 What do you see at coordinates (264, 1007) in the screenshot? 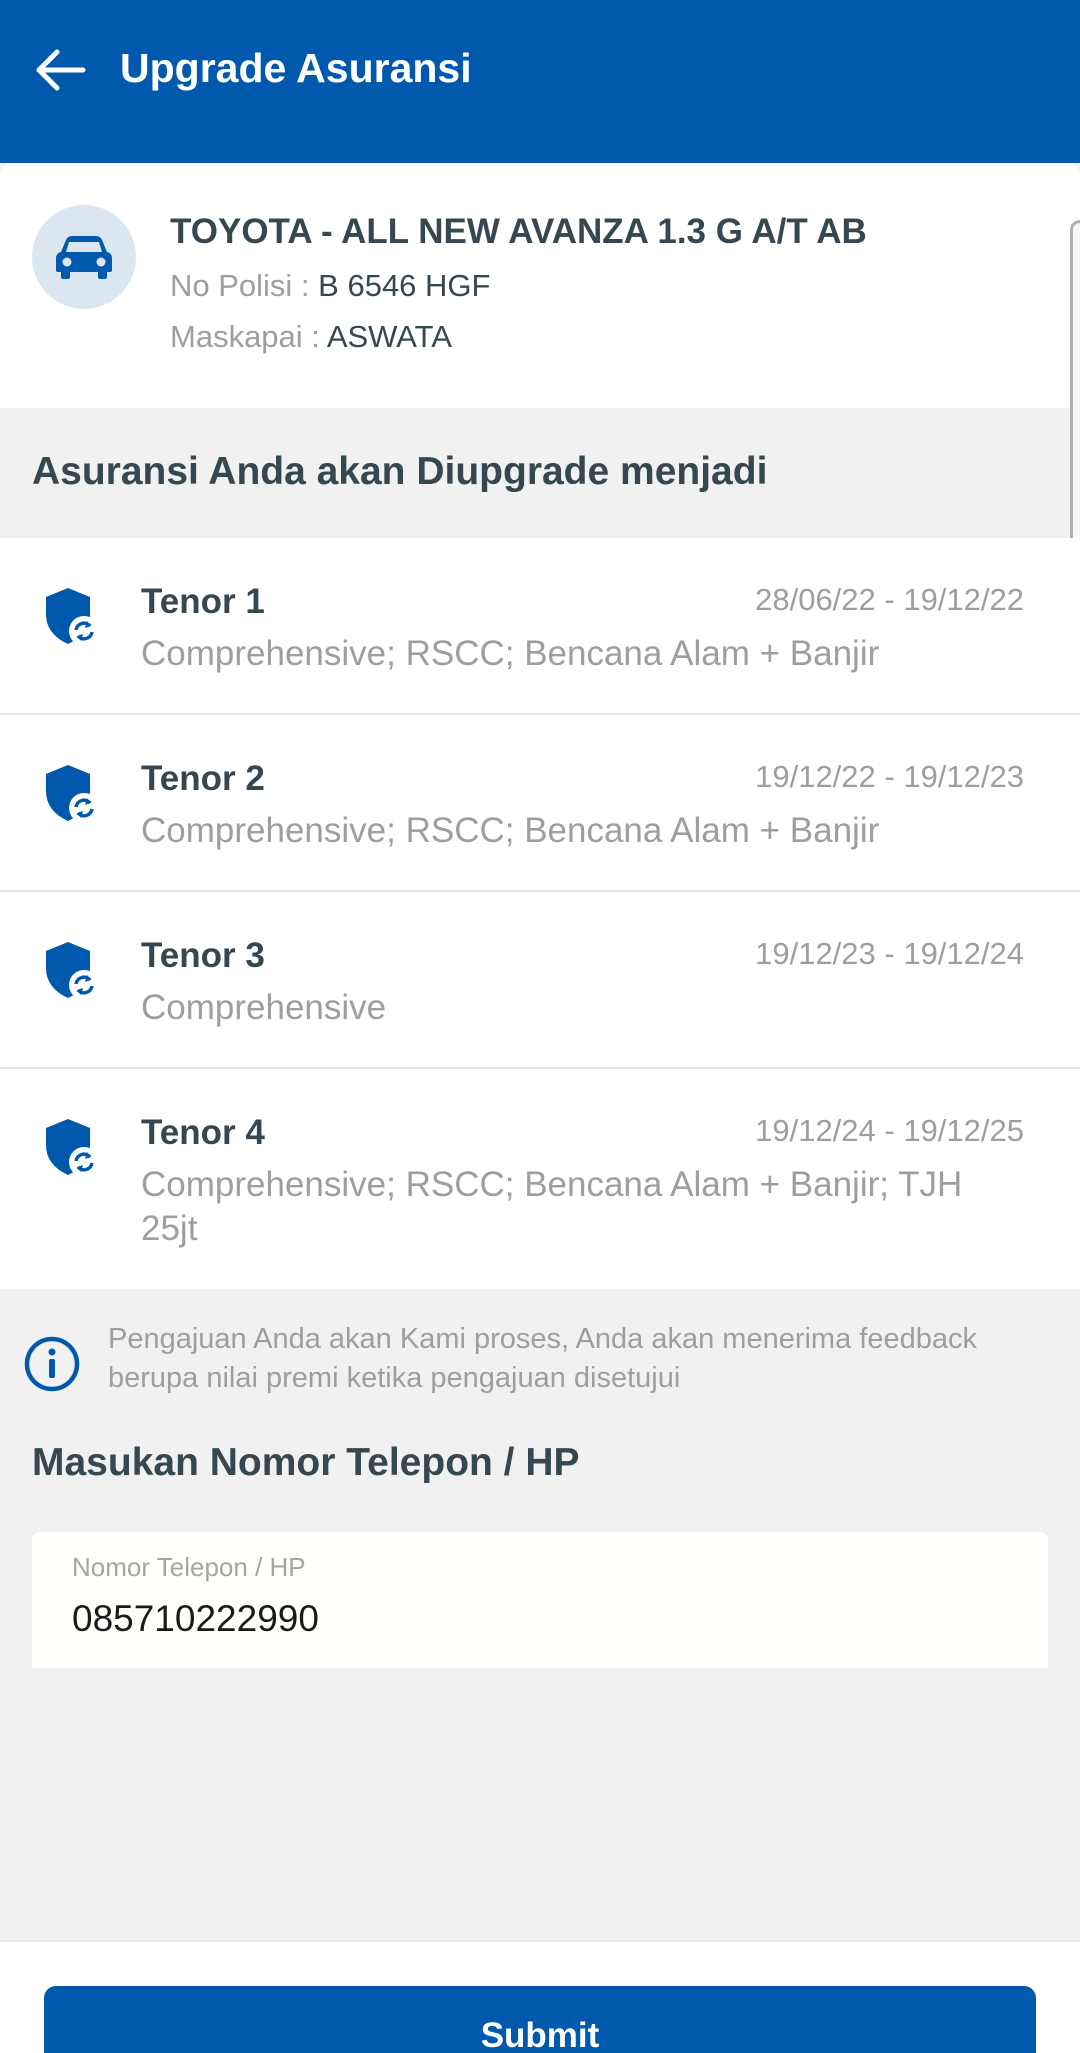
I see `tenor-coverage: Comprehensive` at bounding box center [264, 1007].